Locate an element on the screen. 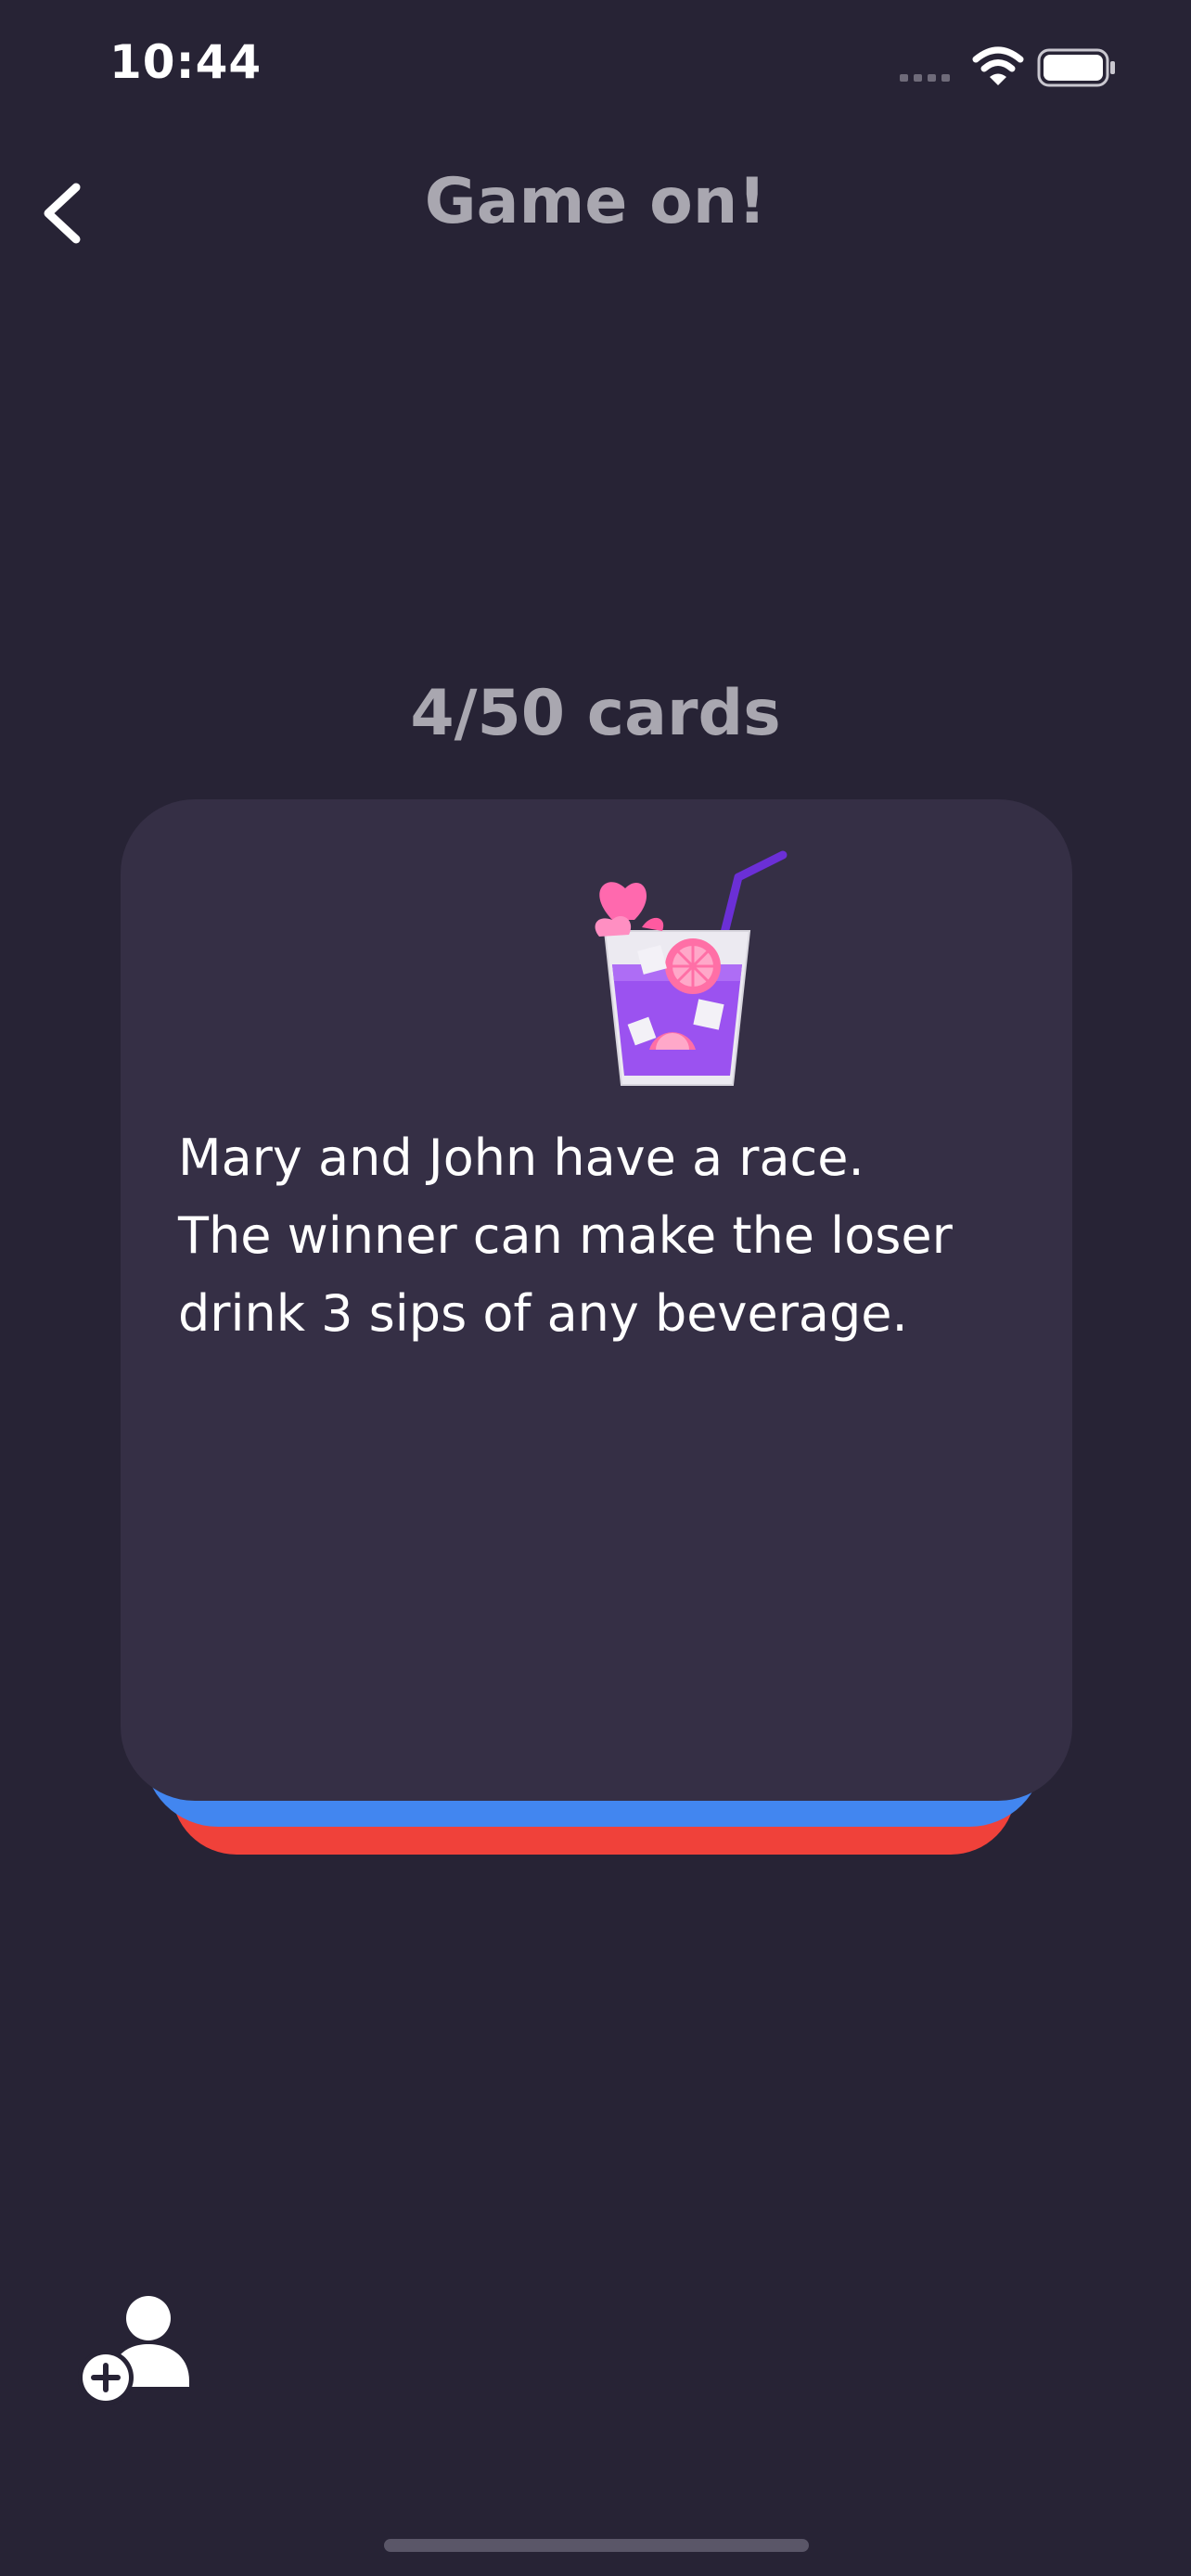 The height and width of the screenshot is (2576, 1191). battery-icon is located at coordinates (1076, 67).